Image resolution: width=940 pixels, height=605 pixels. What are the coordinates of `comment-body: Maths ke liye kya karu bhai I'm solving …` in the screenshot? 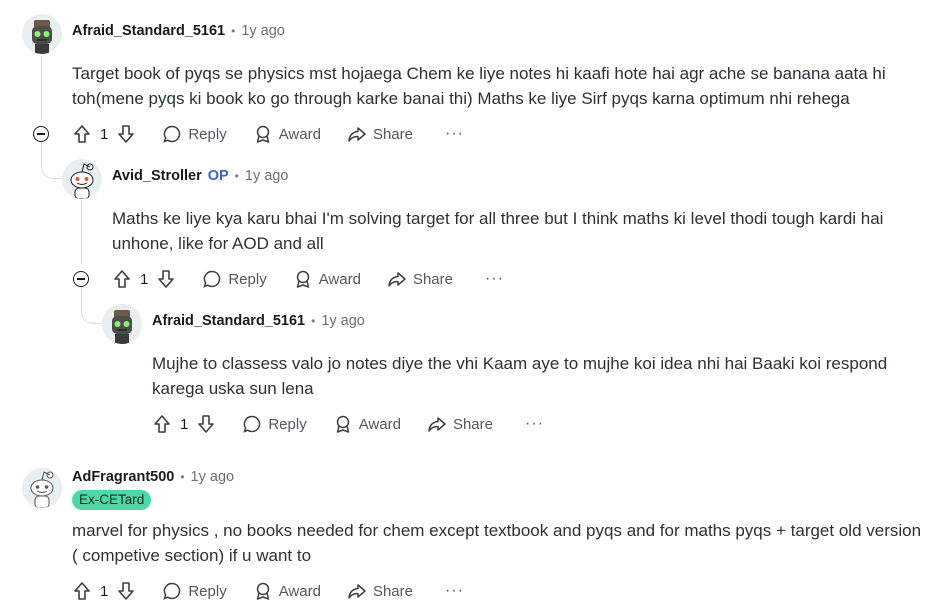 It's located at (498, 231).